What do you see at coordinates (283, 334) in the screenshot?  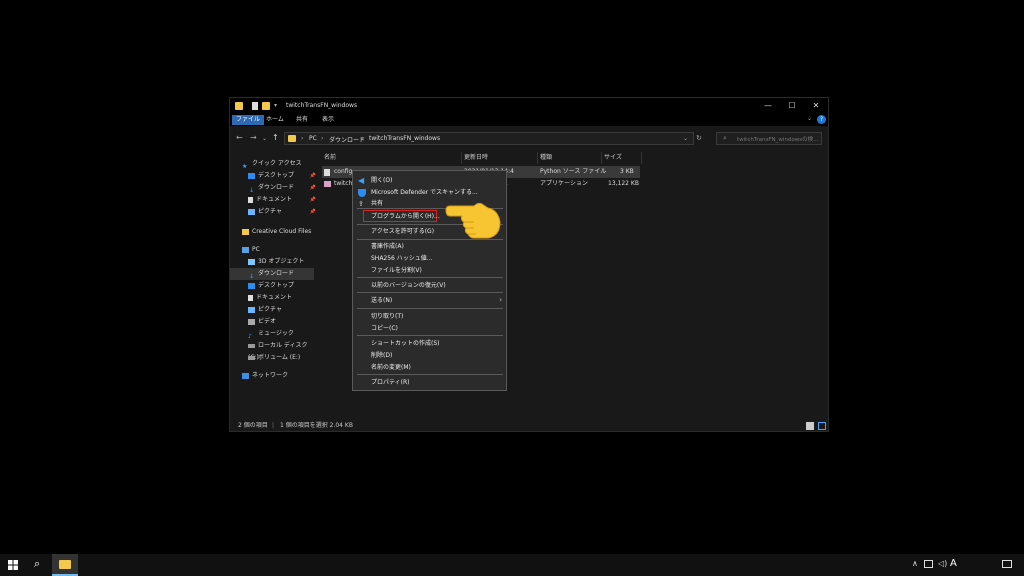 I see `sidebar-item-music: ♪ ミュージック` at bounding box center [283, 334].